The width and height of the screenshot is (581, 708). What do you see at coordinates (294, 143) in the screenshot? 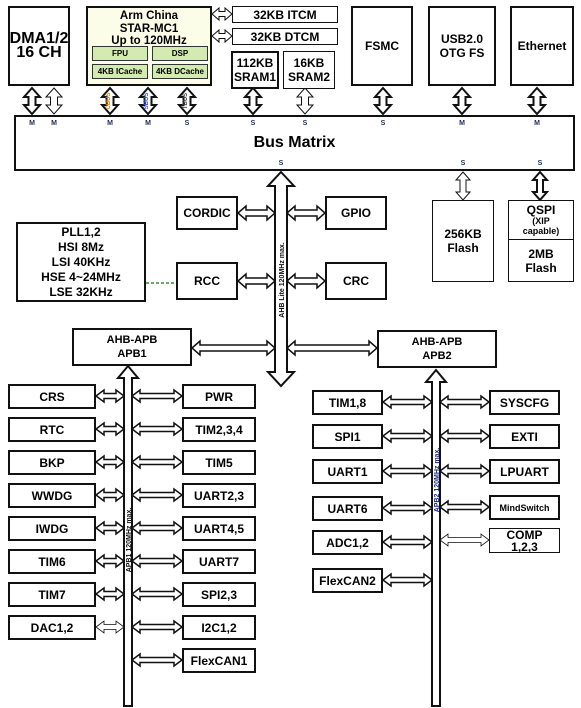
I see `bus-matrix: Bus Matrix` at bounding box center [294, 143].